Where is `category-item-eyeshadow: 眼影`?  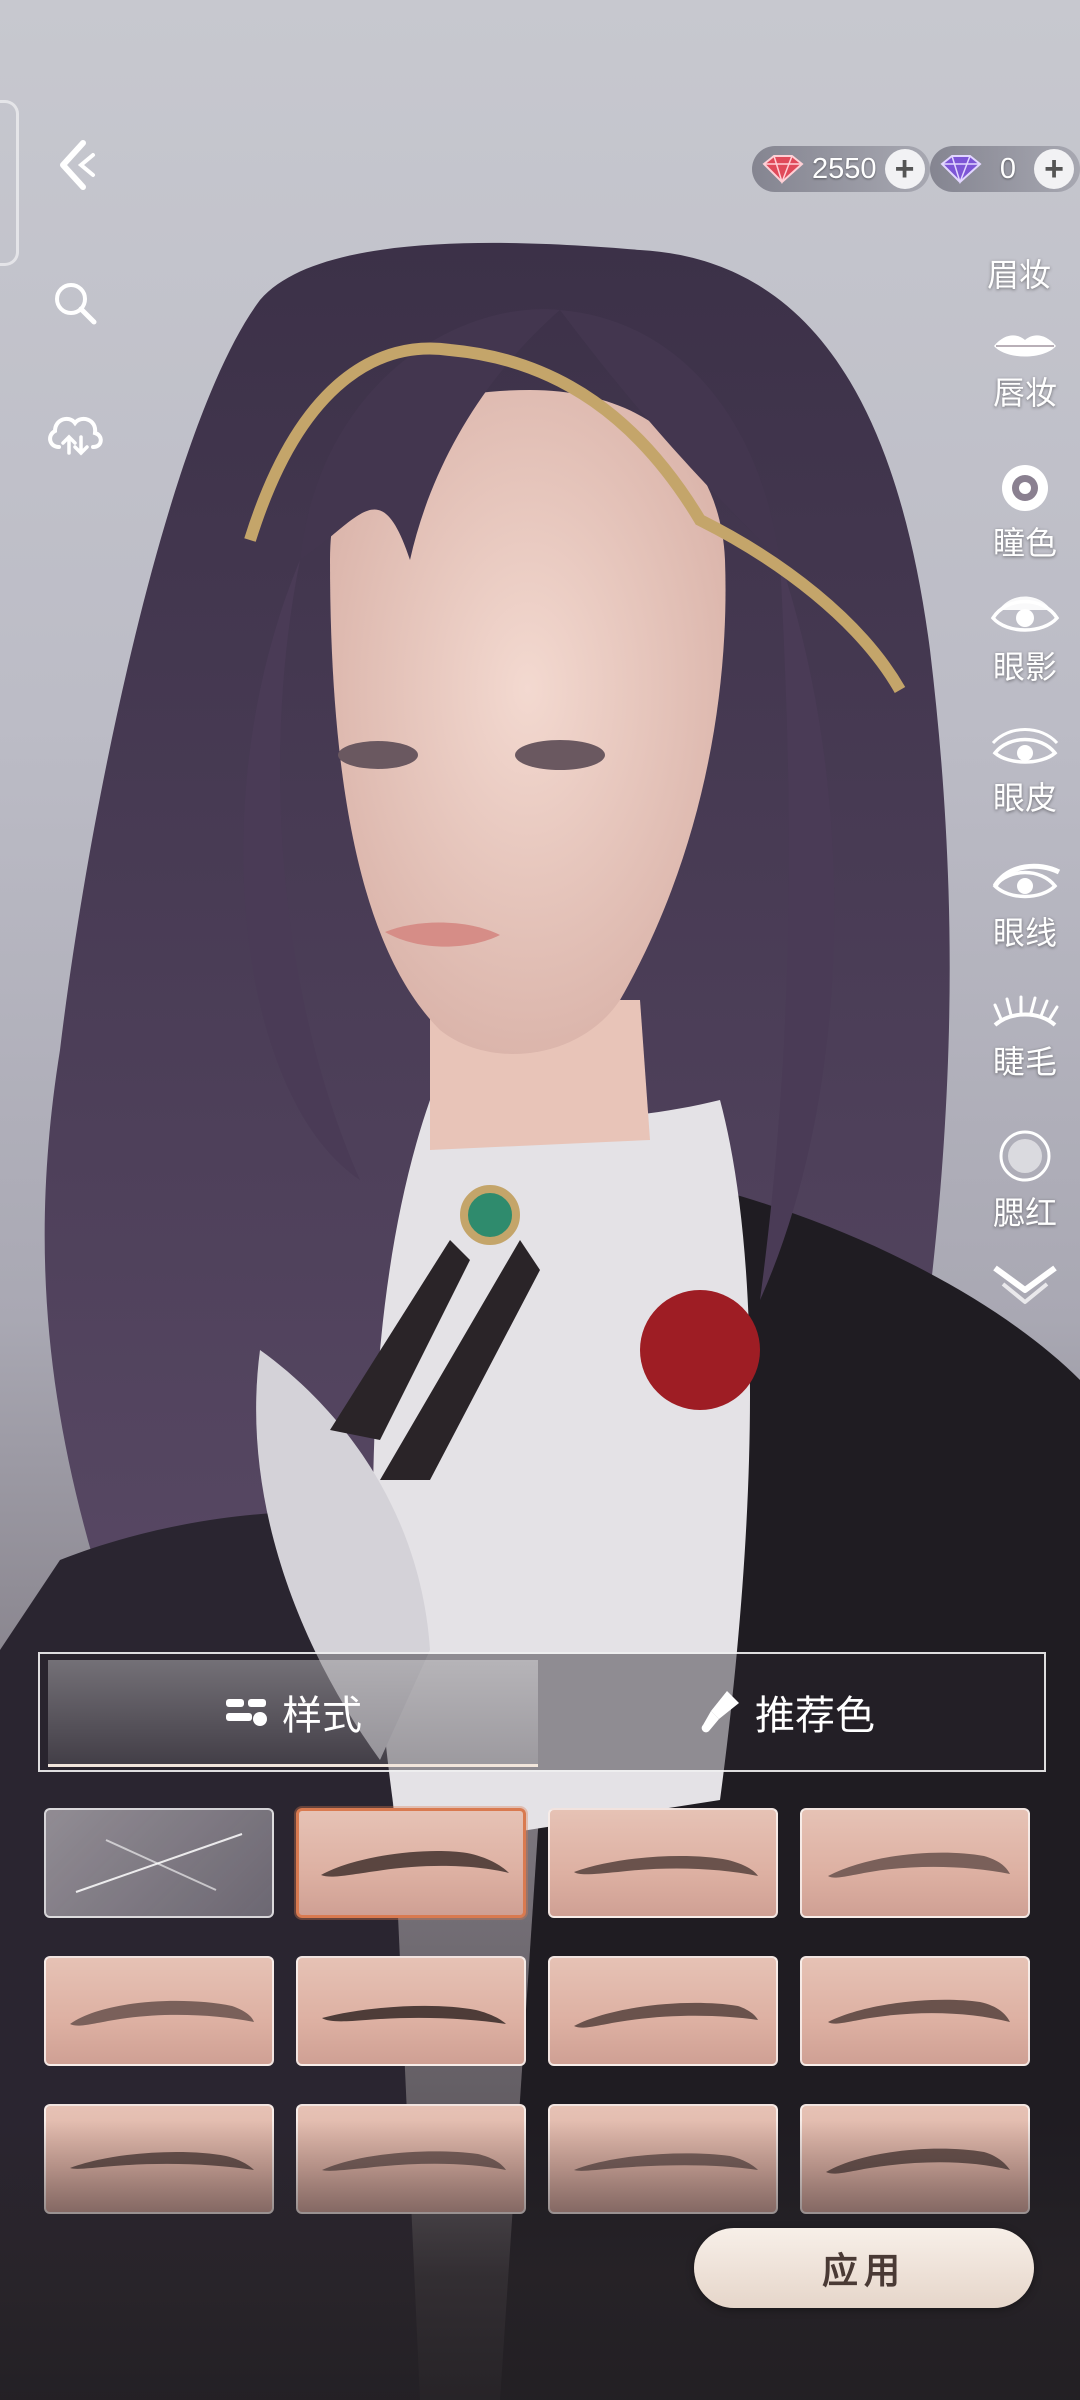
category-item-eyeshadow: 眼影 is located at coordinates (1025, 639).